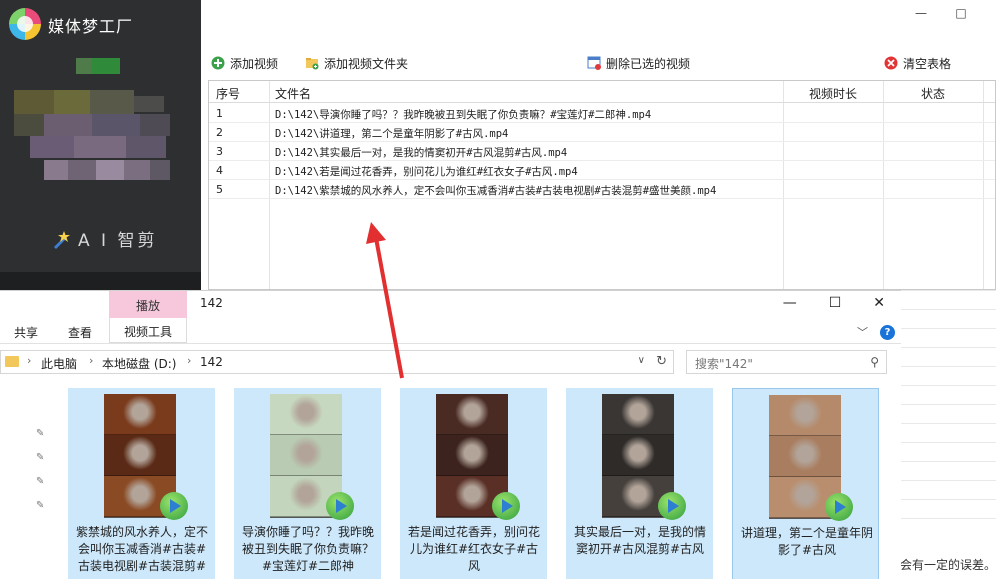 The image size is (996, 579). I want to click on context-tab-group: 播放 视频工具, so click(148, 317).